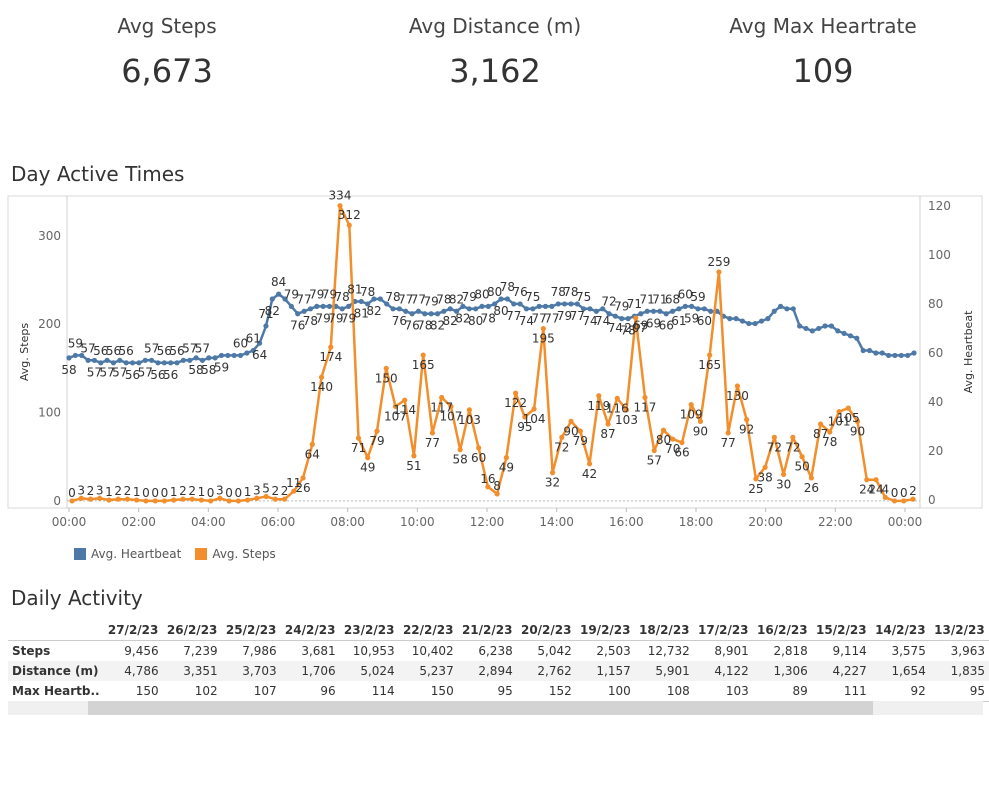 The width and height of the screenshot is (989, 791). What do you see at coordinates (386, 378) in the screenshot?
I see `steps-data-label: 150` at bounding box center [386, 378].